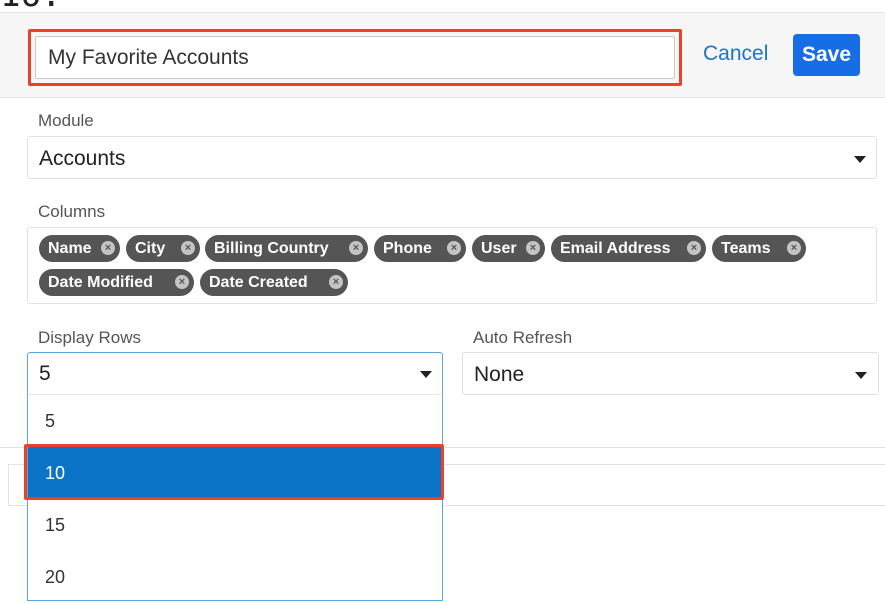  What do you see at coordinates (150, 248) in the screenshot?
I see `column-chip-label: City` at bounding box center [150, 248].